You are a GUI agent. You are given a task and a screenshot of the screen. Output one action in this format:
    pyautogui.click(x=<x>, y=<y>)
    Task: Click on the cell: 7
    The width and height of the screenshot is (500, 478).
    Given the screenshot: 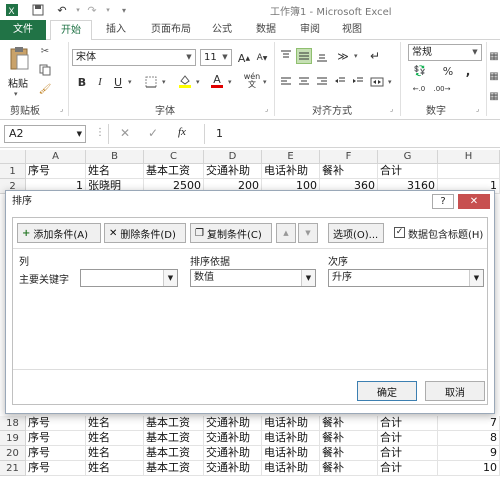 What is the action you would take?
    pyautogui.click(x=469, y=423)
    